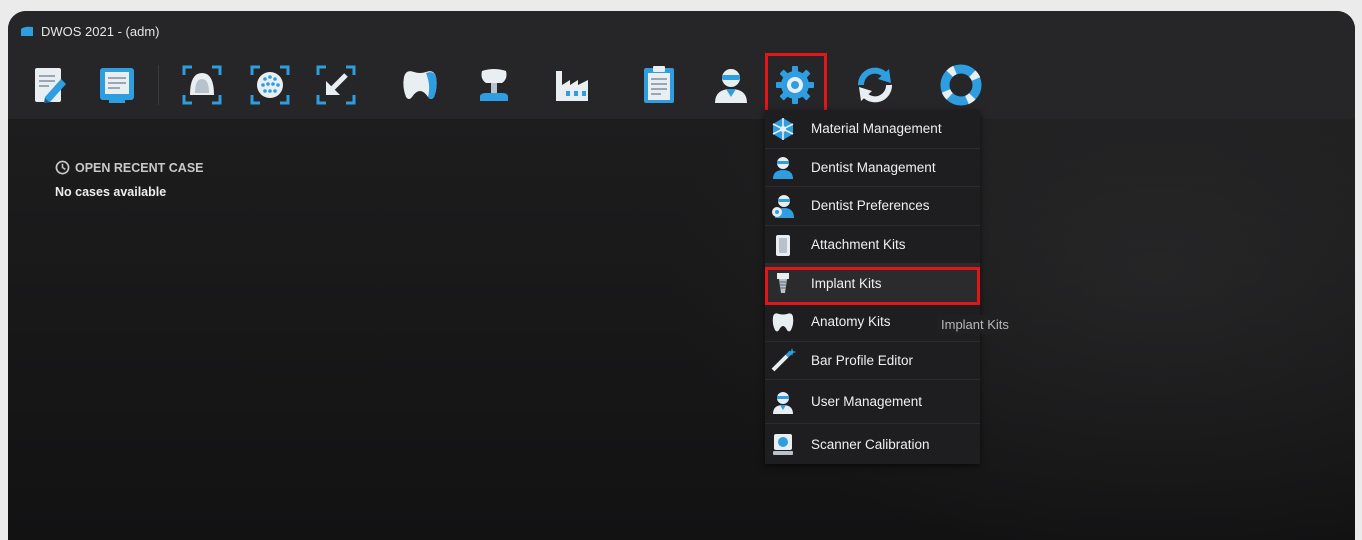  I want to click on sync-arrows-icon, so click(875, 85).